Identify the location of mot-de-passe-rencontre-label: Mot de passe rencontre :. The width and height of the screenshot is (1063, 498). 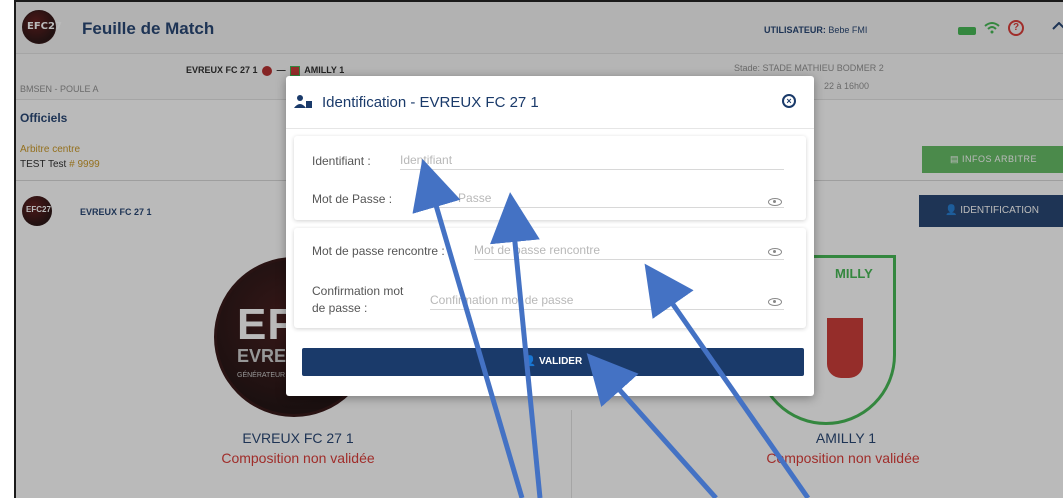
(378, 251).